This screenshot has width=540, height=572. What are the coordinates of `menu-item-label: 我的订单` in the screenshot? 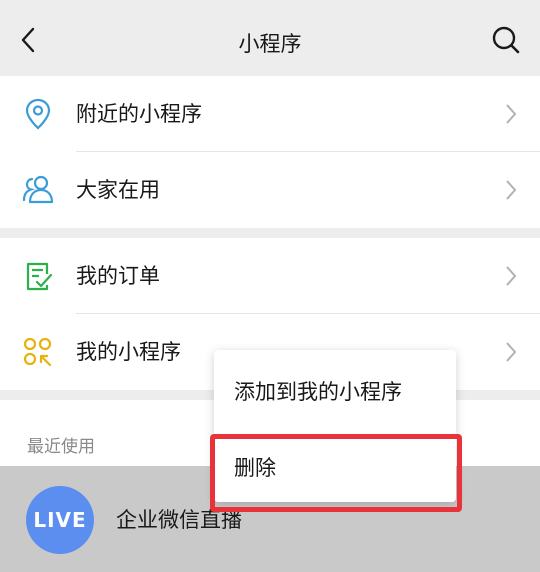 It's located at (118, 276).